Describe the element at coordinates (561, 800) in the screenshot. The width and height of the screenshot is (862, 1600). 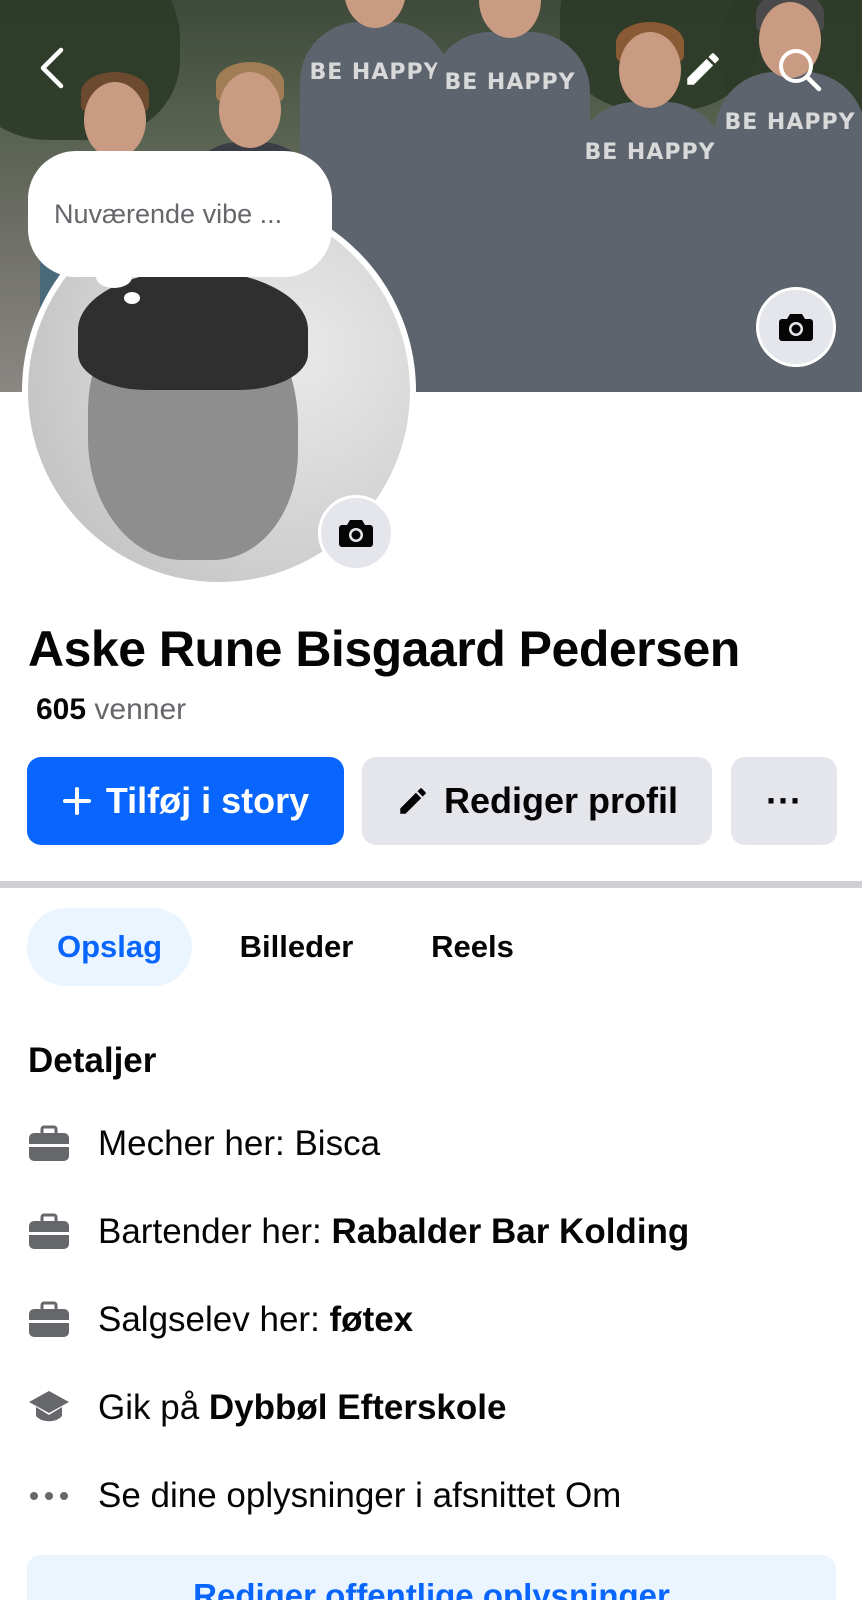
I see `edit-profile-label: Rediger profil` at that location.